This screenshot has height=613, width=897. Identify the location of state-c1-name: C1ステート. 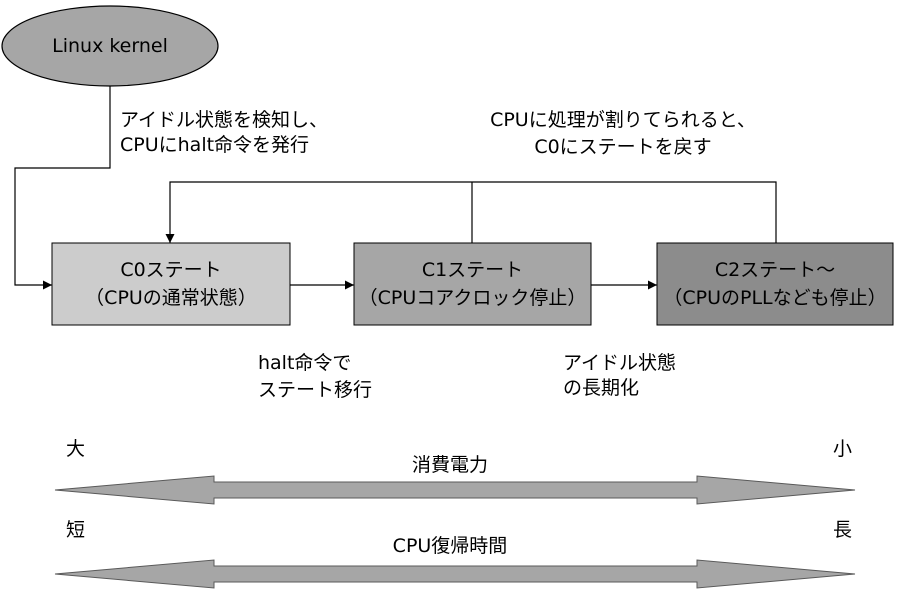
(472, 270).